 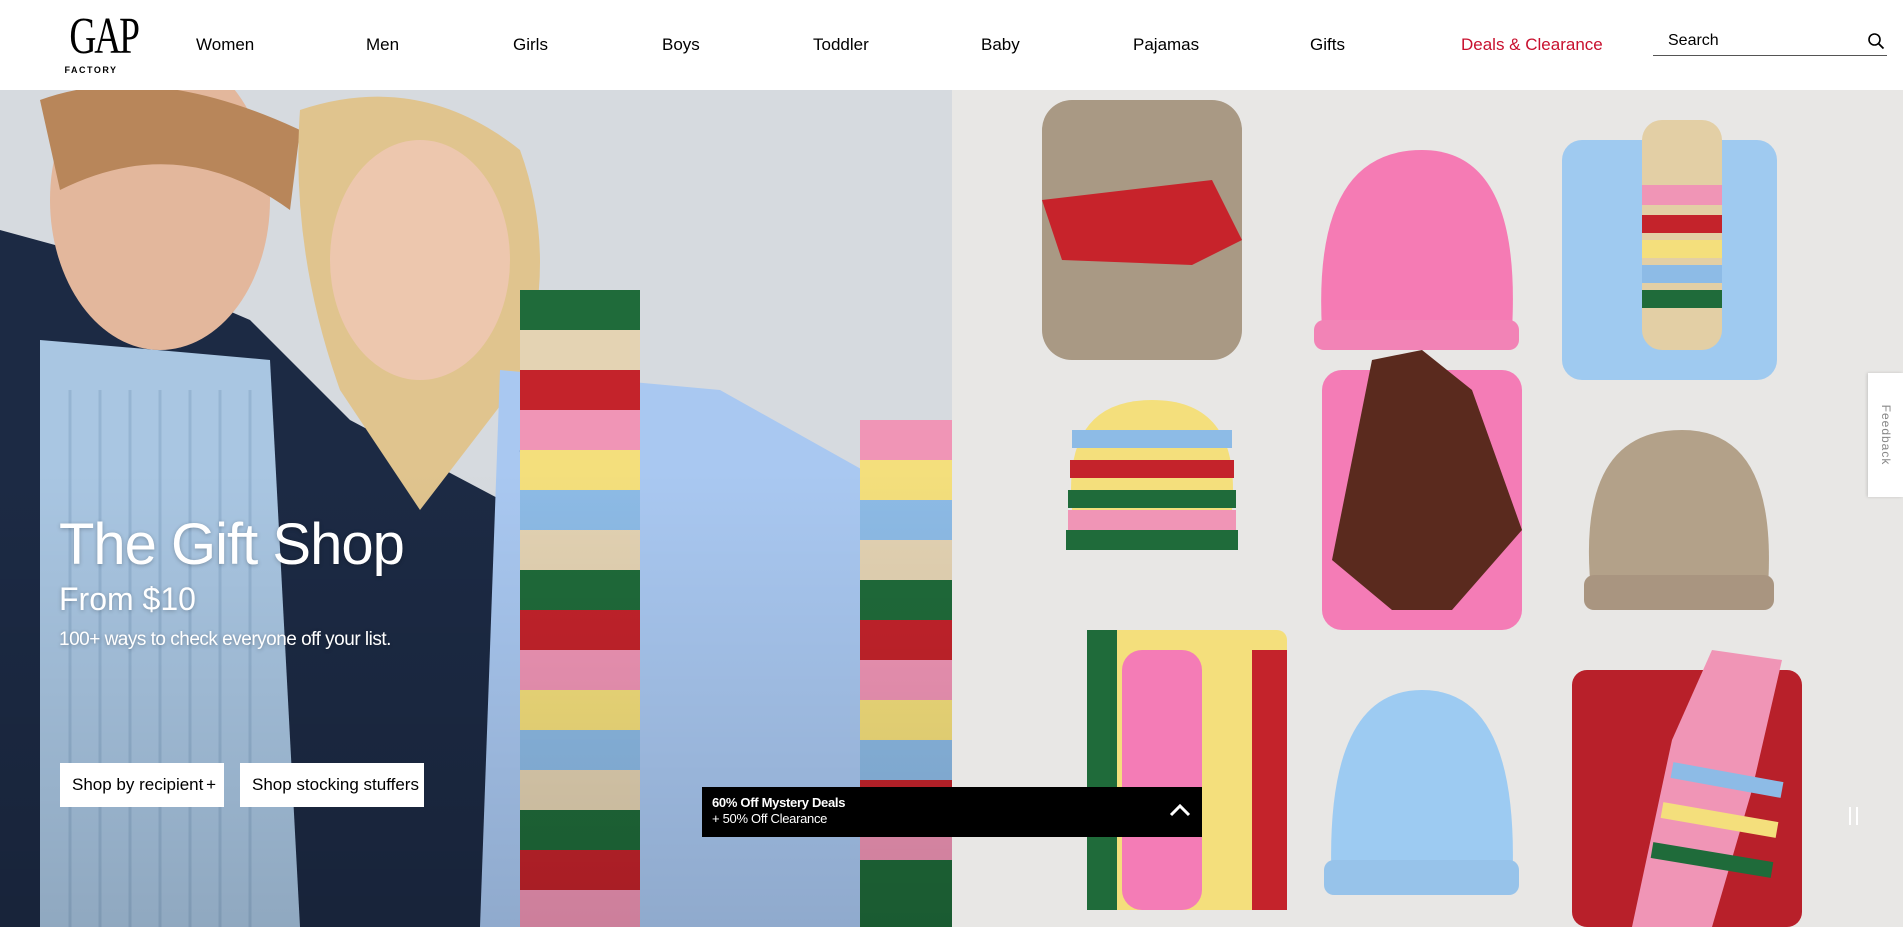 I want to click on nav-baby: Baby, so click(x=1000, y=45).